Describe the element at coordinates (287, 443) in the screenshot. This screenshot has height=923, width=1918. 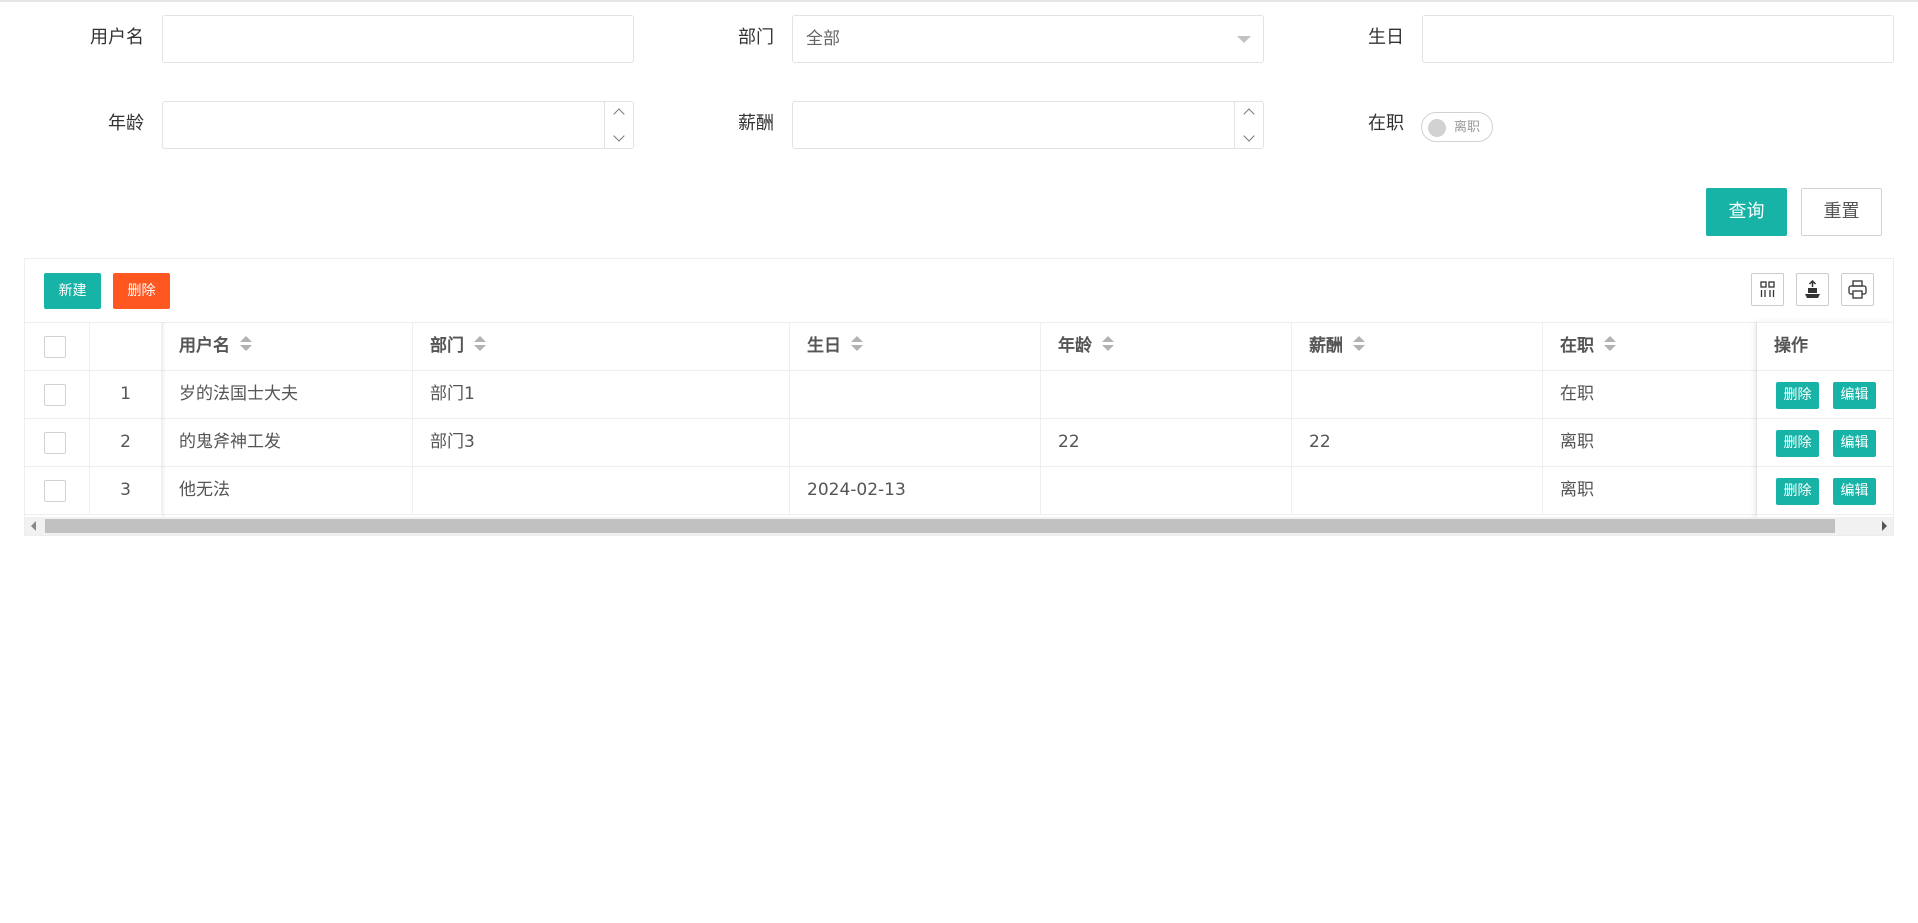
I see `cell-username: 的鬼斧神工发` at that location.